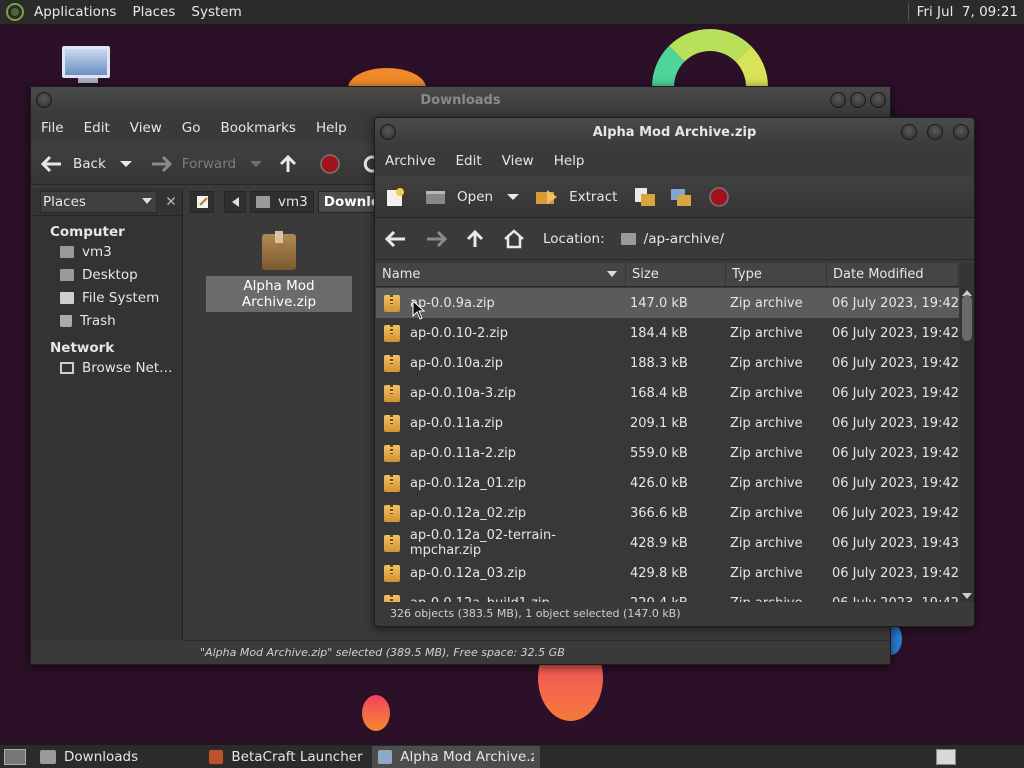 This screenshot has width=1024, height=768. Describe the element at coordinates (501, 363) in the screenshot. I see `cell-name: ap-0.0.10a.zip` at that location.